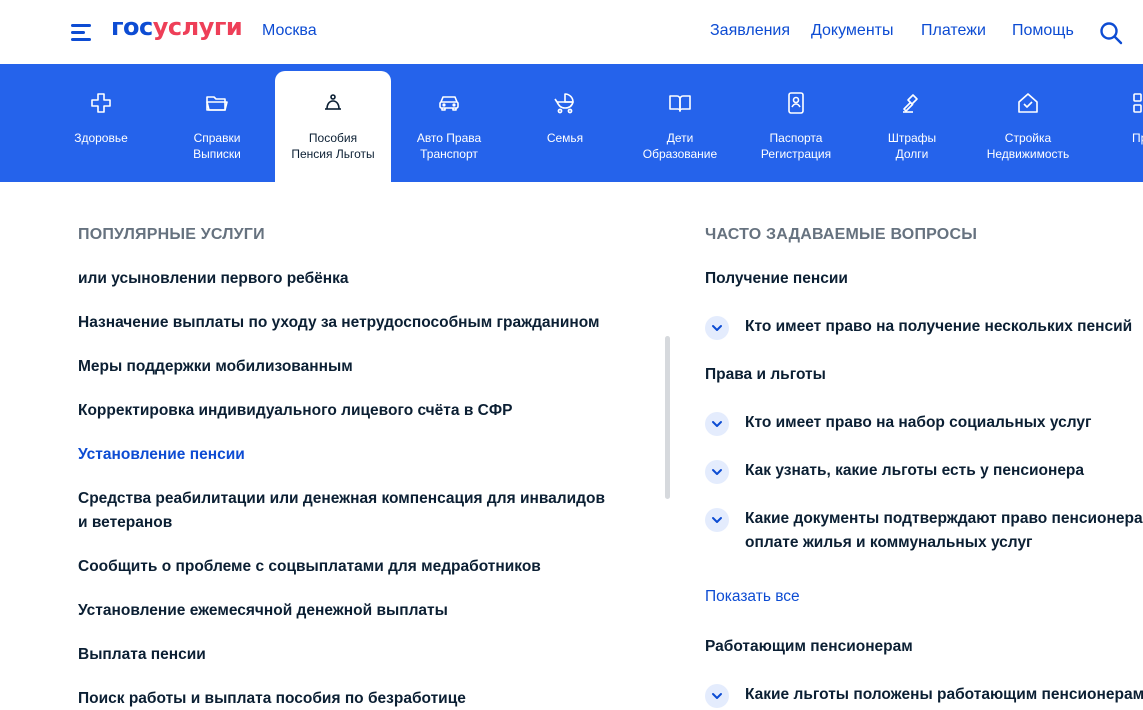 The height and width of the screenshot is (710, 1143). Describe the element at coordinates (667, 417) in the screenshot. I see `list-scrollbar` at that location.